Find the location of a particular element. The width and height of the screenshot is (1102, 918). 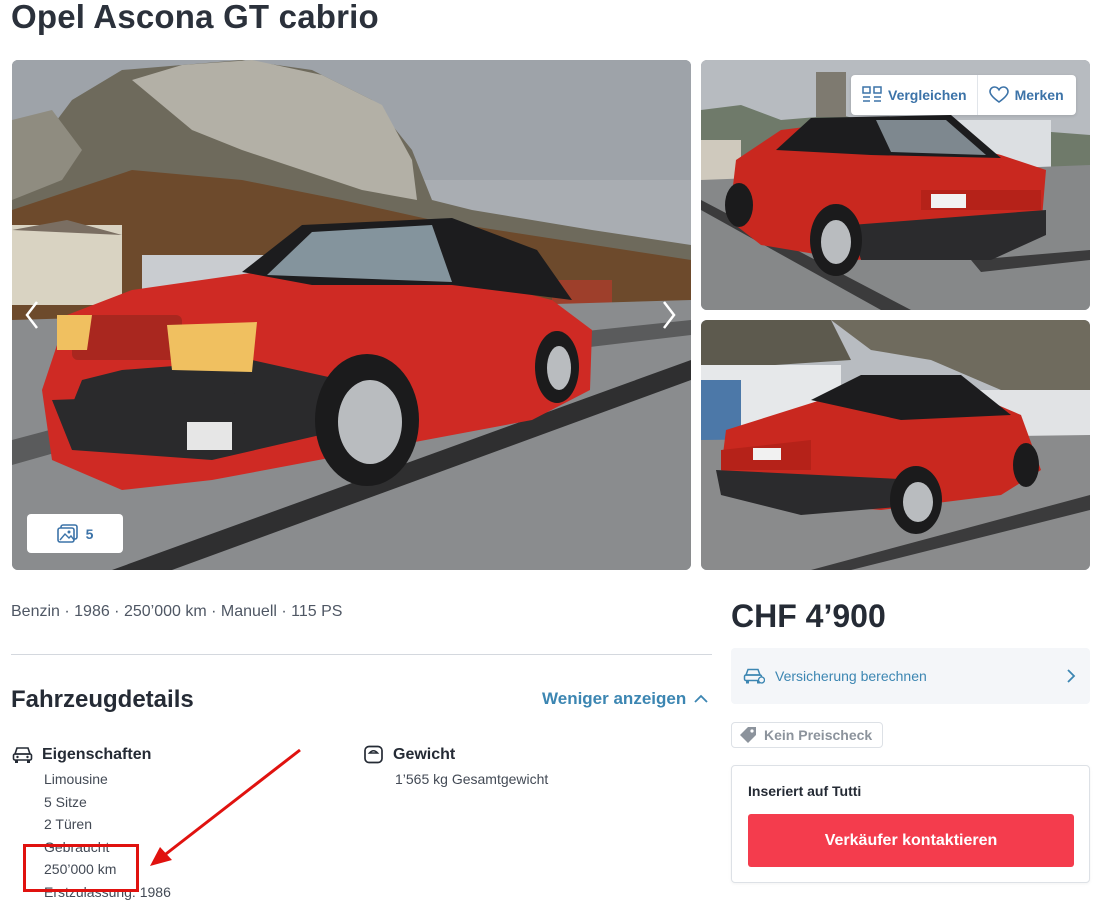

weight-title: Gewicht is located at coordinates (424, 754).